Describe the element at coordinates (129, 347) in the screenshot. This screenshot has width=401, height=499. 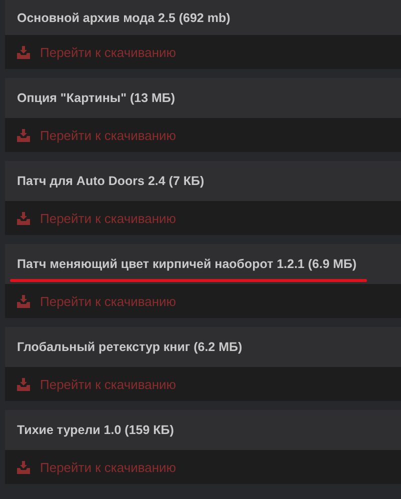
I see `file-title: Глобальный ретекстур книг (6.2 МБ)` at that location.